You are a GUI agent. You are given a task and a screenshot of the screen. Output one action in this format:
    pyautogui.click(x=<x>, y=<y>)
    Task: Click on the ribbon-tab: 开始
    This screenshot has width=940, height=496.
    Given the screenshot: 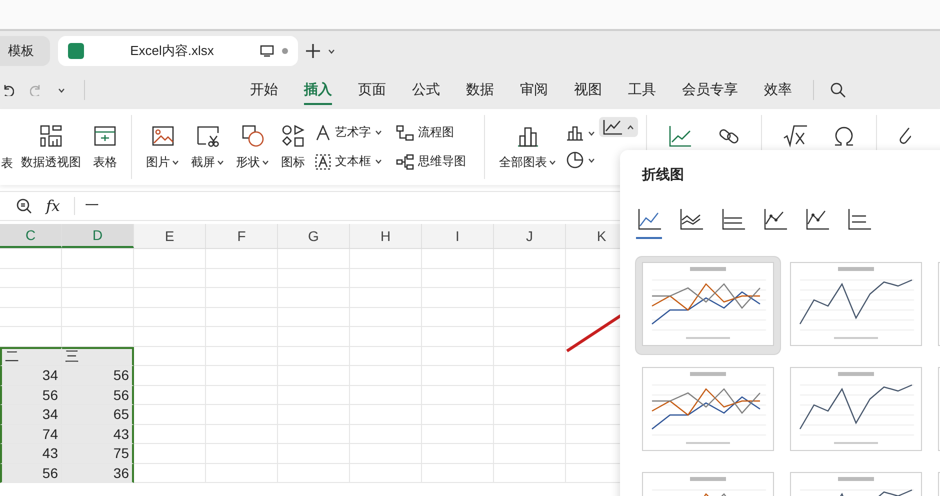 What is the action you would take?
    pyautogui.click(x=264, y=90)
    